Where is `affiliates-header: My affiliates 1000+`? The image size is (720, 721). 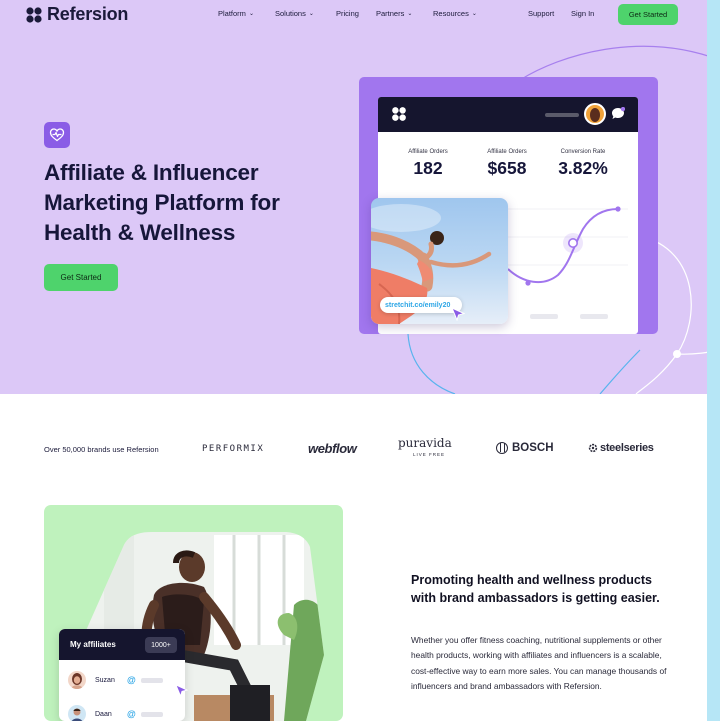
affiliates-header: My affiliates 1000+ is located at coordinates (122, 644).